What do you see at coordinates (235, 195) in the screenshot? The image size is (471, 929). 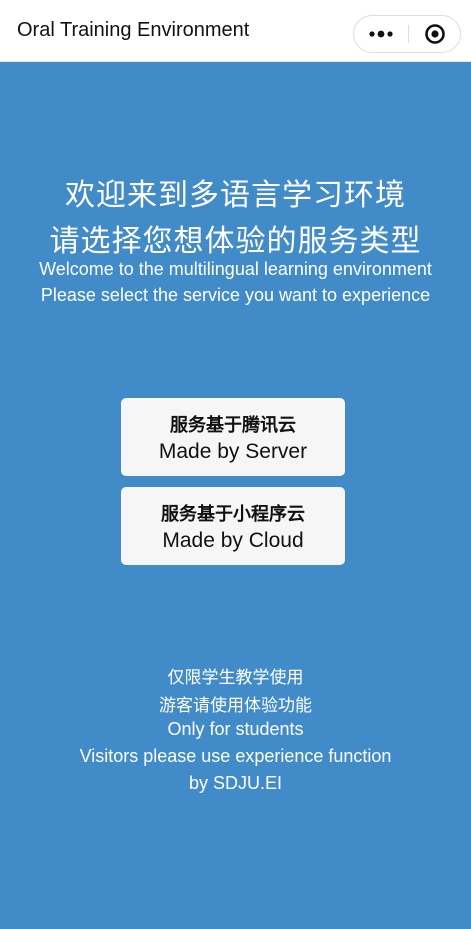 I see `welcome-title-zh-1: 欢迎来到多语言学习环境` at bounding box center [235, 195].